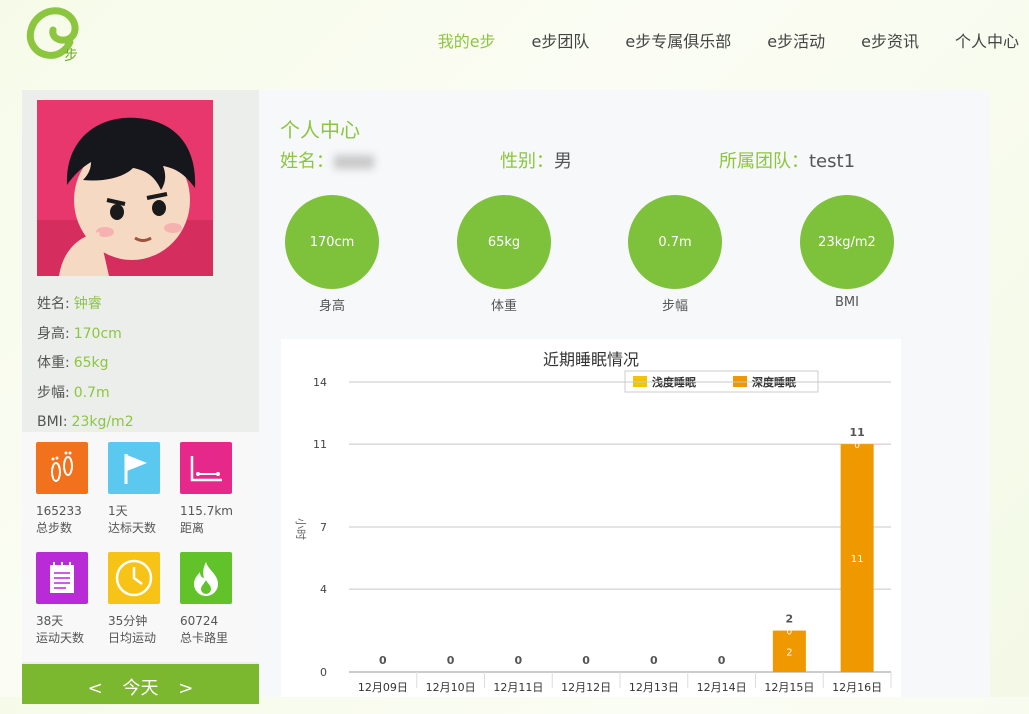 The width and height of the screenshot is (1029, 714). I want to click on info-row-name: 姓名: 钟睿, so click(85, 305).